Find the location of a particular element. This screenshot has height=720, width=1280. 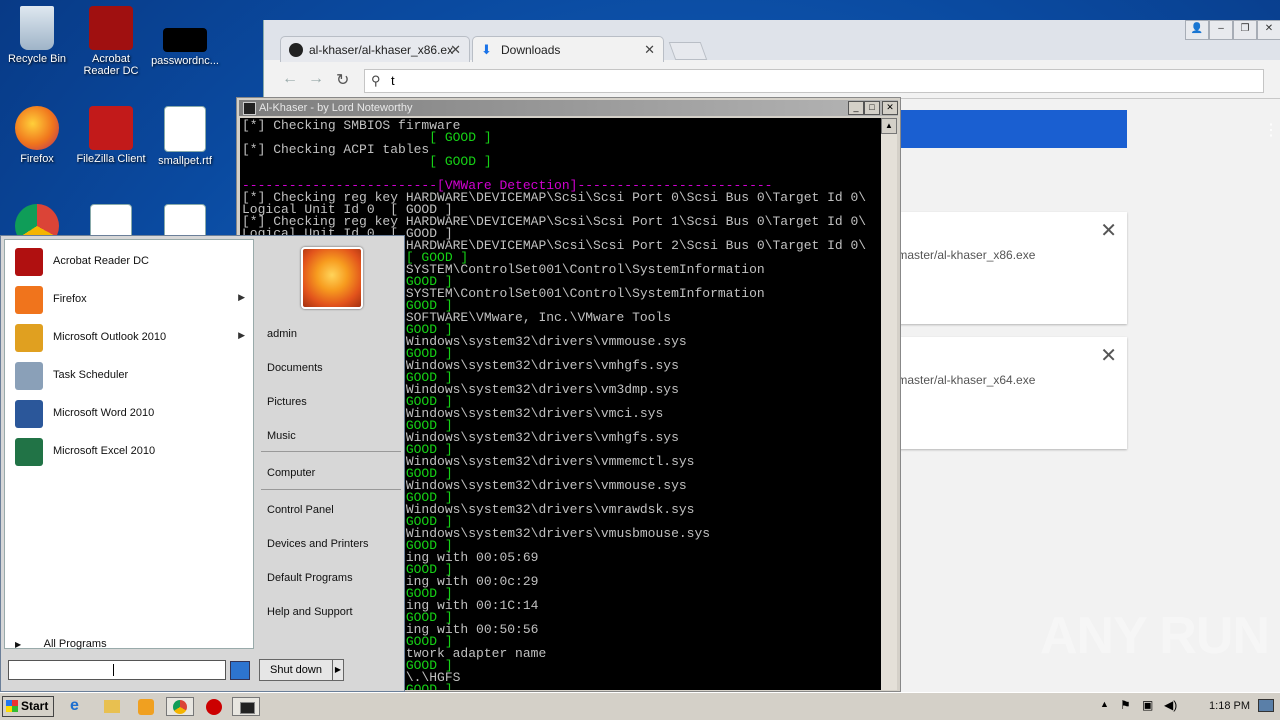

tray-expand-icon: ▲ is located at coordinates (1104, 704).